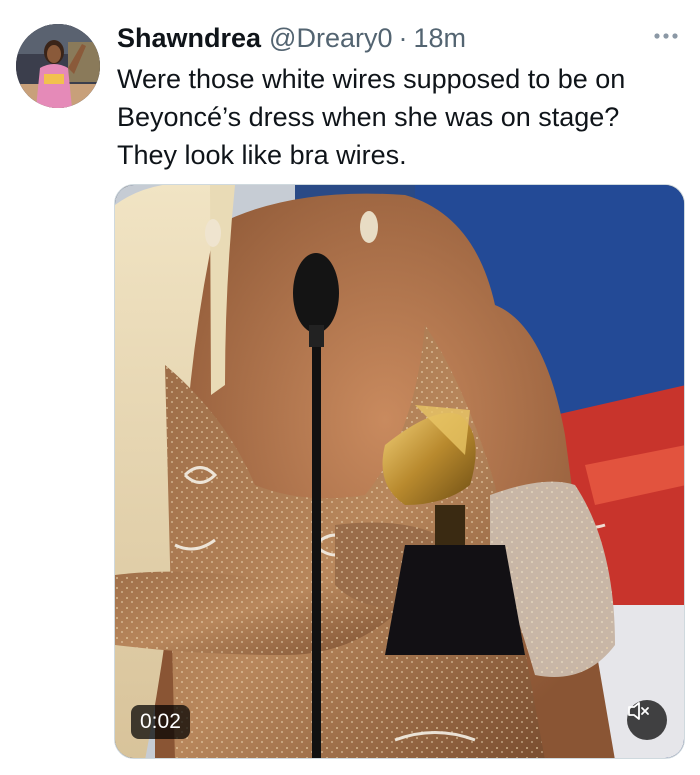  I want to click on author-handle: @Dreary0, so click(330, 38).